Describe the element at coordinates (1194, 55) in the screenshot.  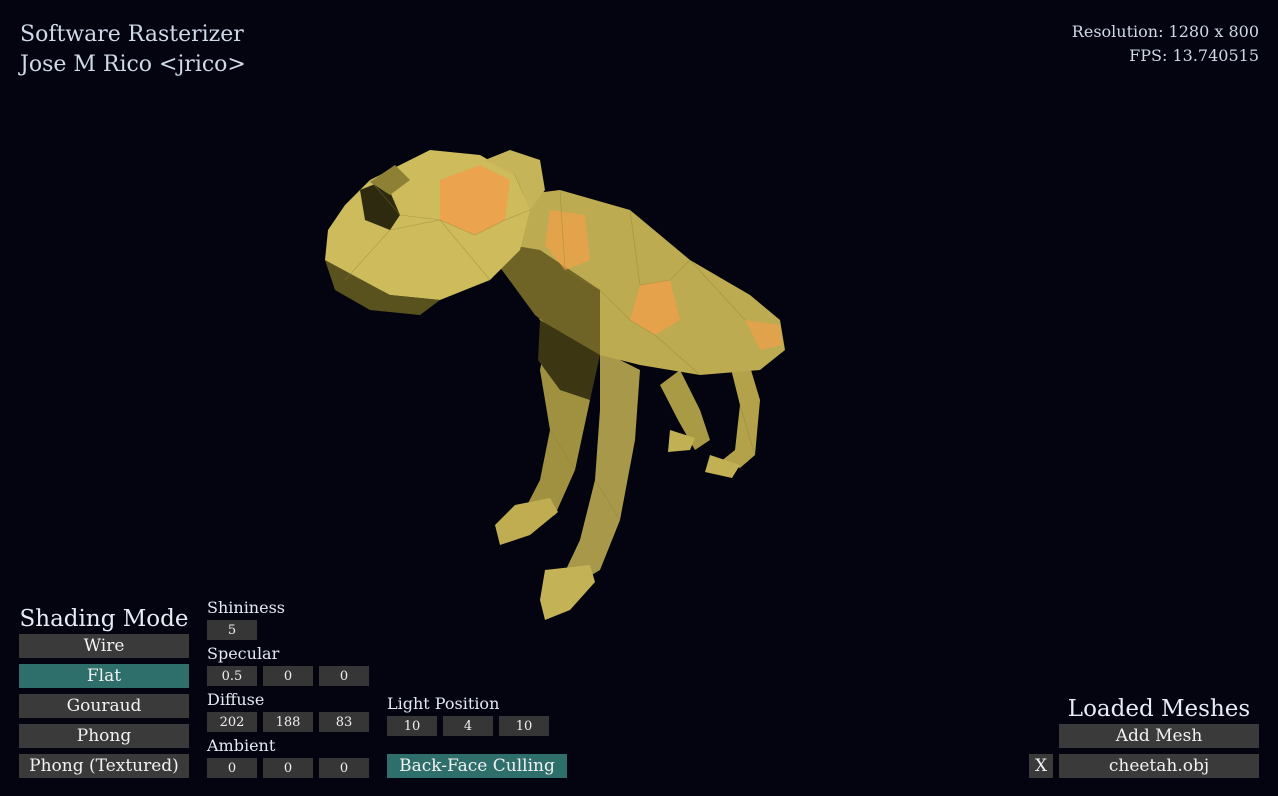
I see `fps-readout: FPS: 13.740515` at that location.